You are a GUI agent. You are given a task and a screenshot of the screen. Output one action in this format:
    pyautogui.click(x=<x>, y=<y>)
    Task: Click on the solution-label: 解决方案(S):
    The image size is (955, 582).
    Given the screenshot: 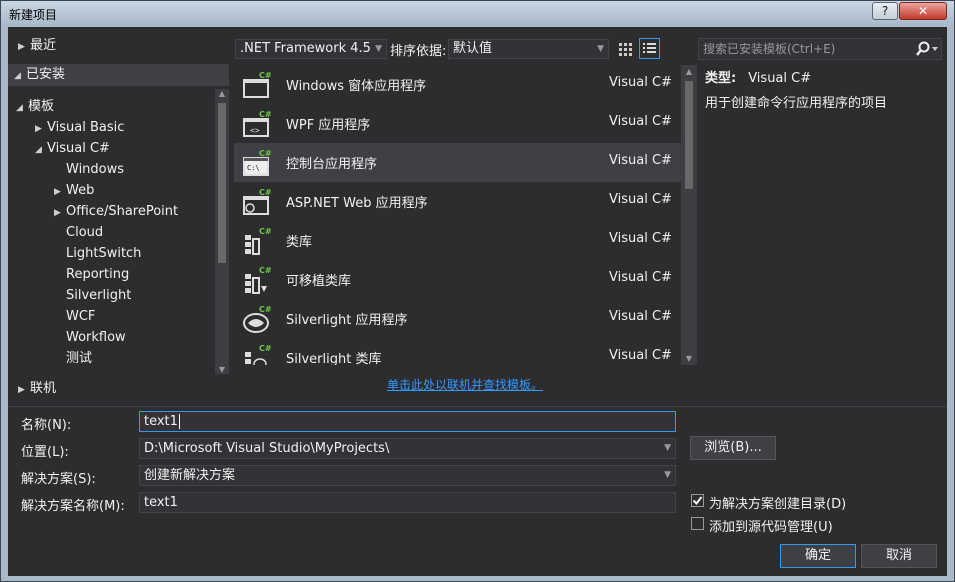 What is the action you would take?
    pyautogui.click(x=58, y=479)
    